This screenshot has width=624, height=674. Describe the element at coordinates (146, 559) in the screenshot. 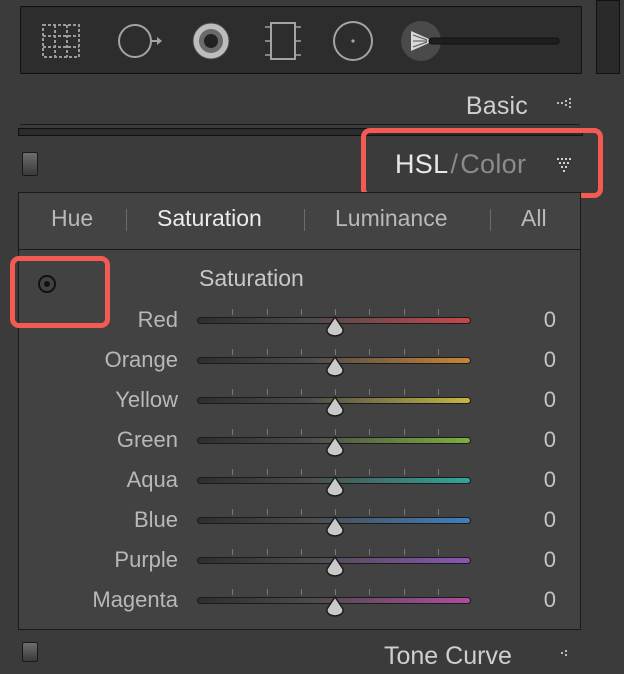

I see `slider-label: Purple` at that location.